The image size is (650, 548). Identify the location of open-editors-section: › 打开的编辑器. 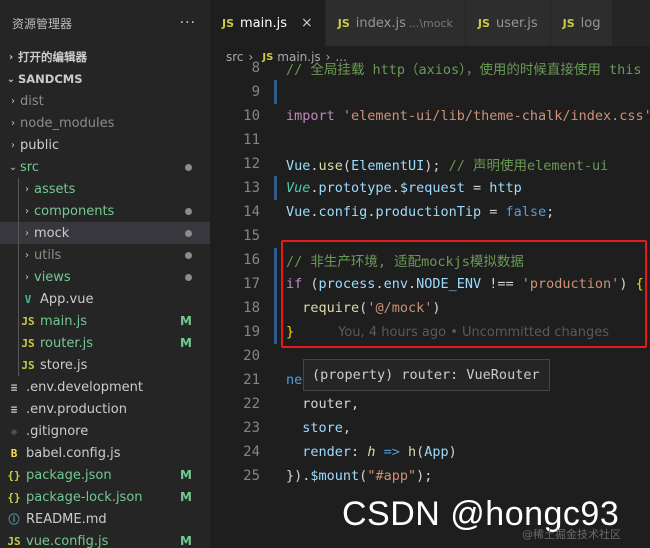
(105, 57).